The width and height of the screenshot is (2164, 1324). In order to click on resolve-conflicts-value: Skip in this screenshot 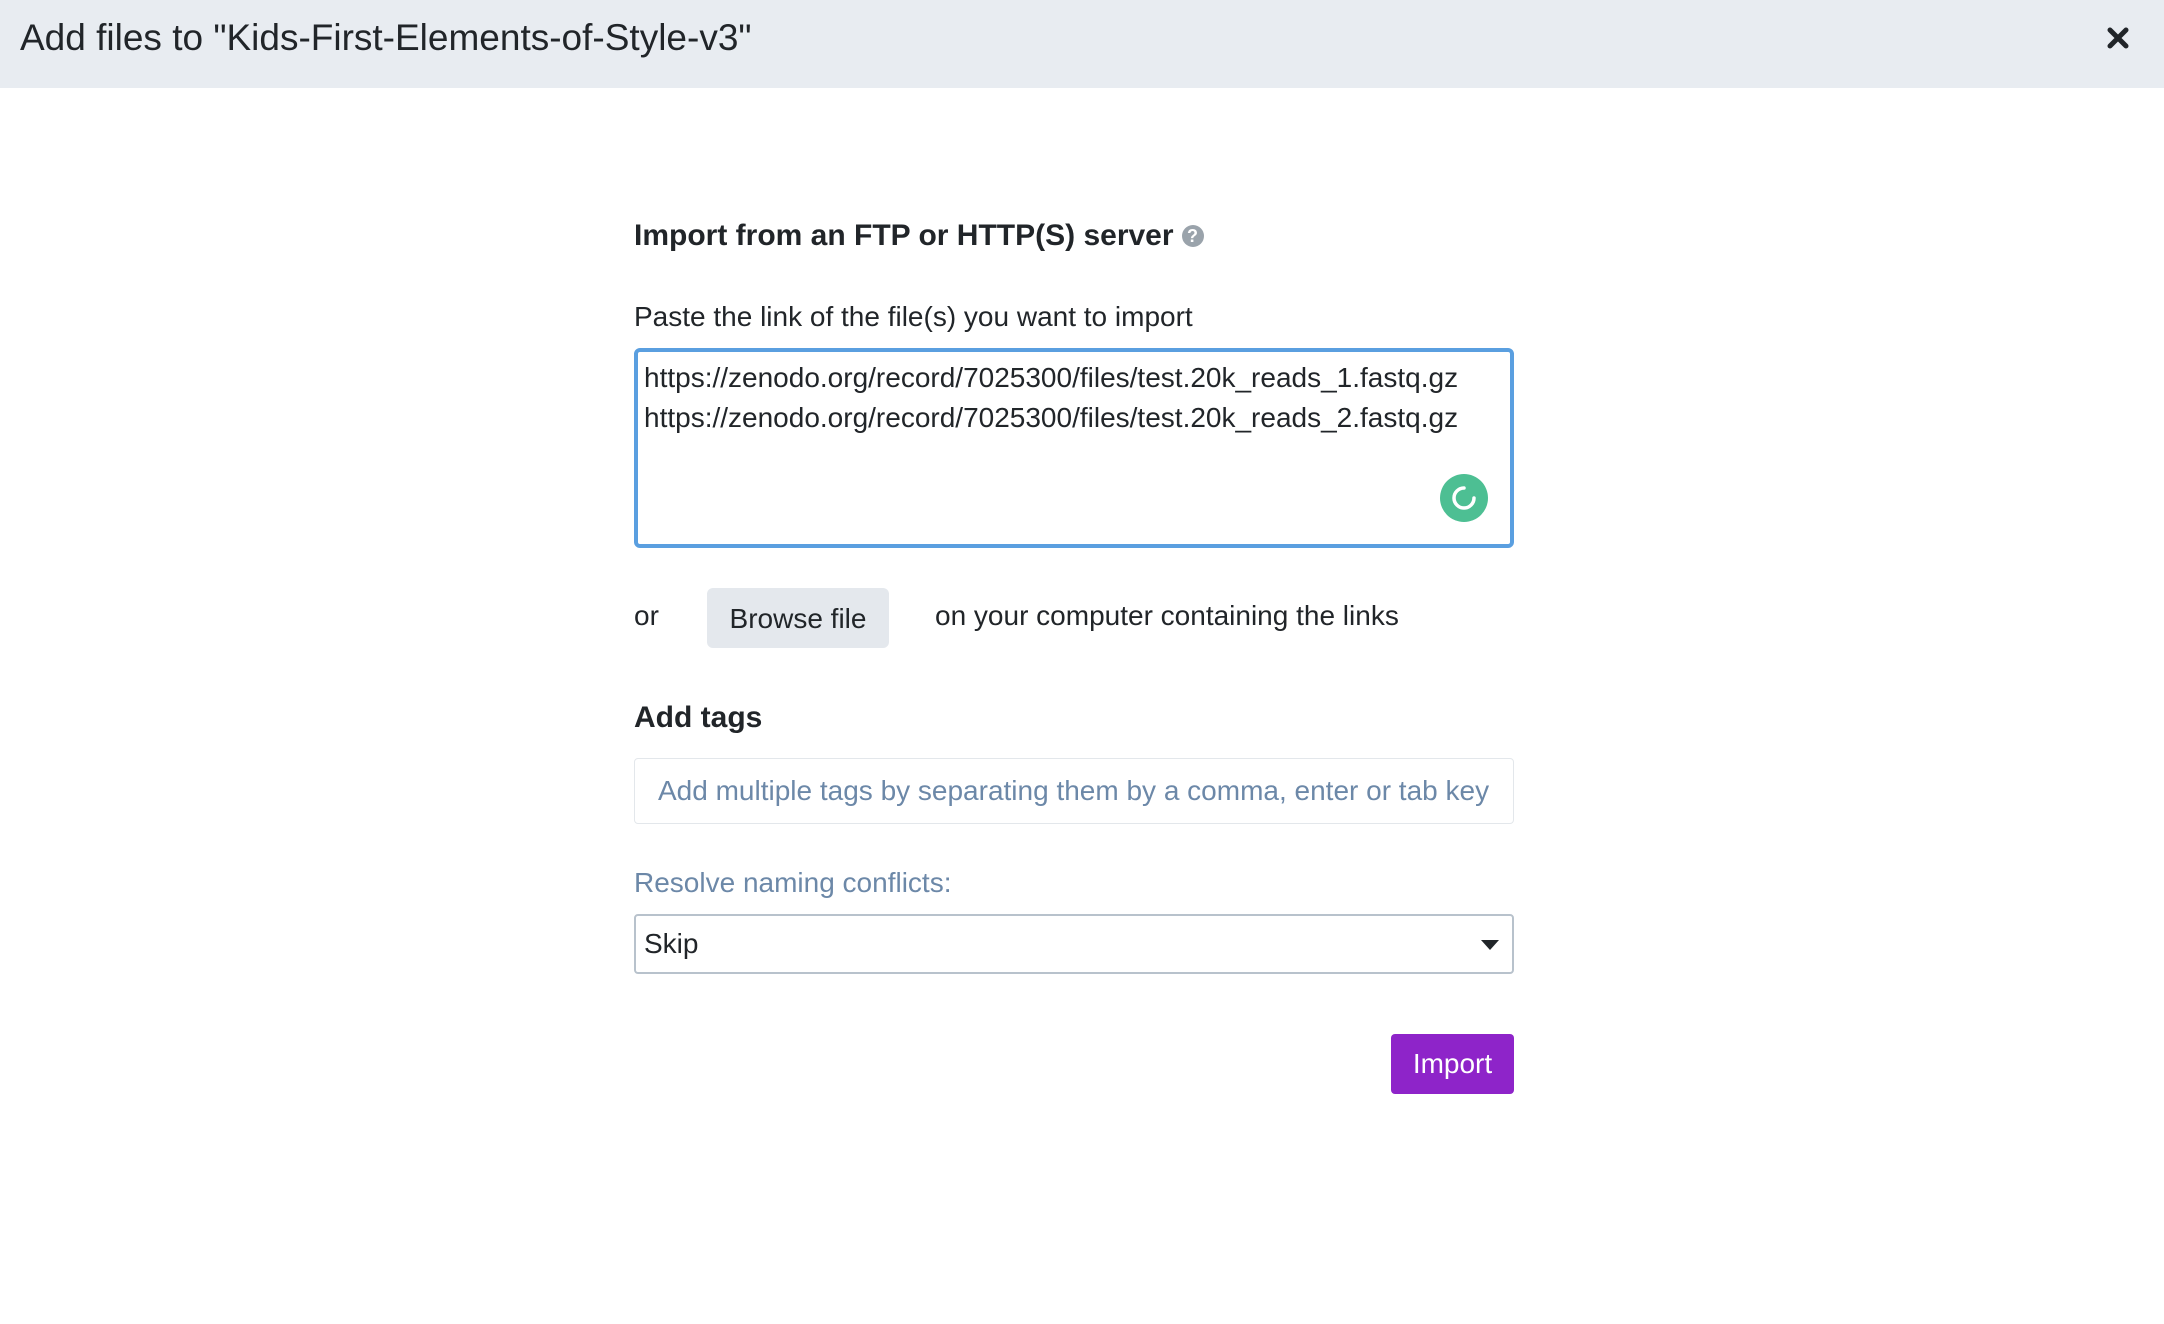, I will do `click(671, 943)`.